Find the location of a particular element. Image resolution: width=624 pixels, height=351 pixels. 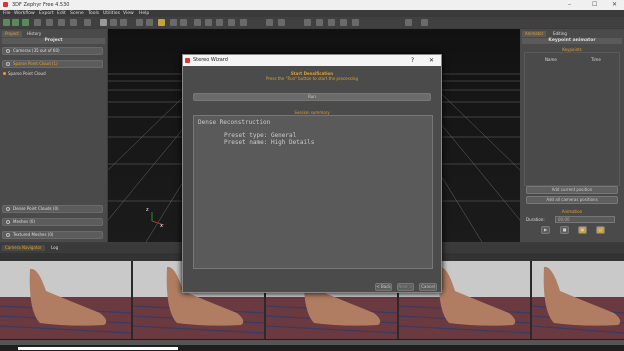

texture-icon is located at coordinates (219, 22).